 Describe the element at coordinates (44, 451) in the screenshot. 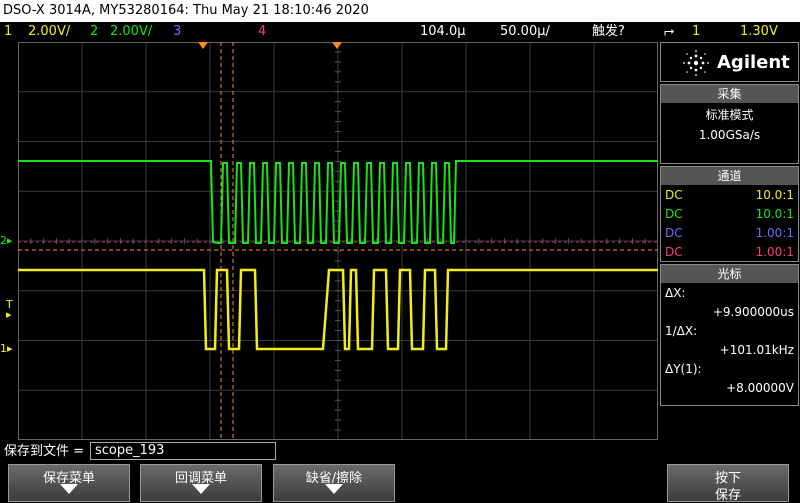

I see `save-file-label: 保存到文件 =` at that location.